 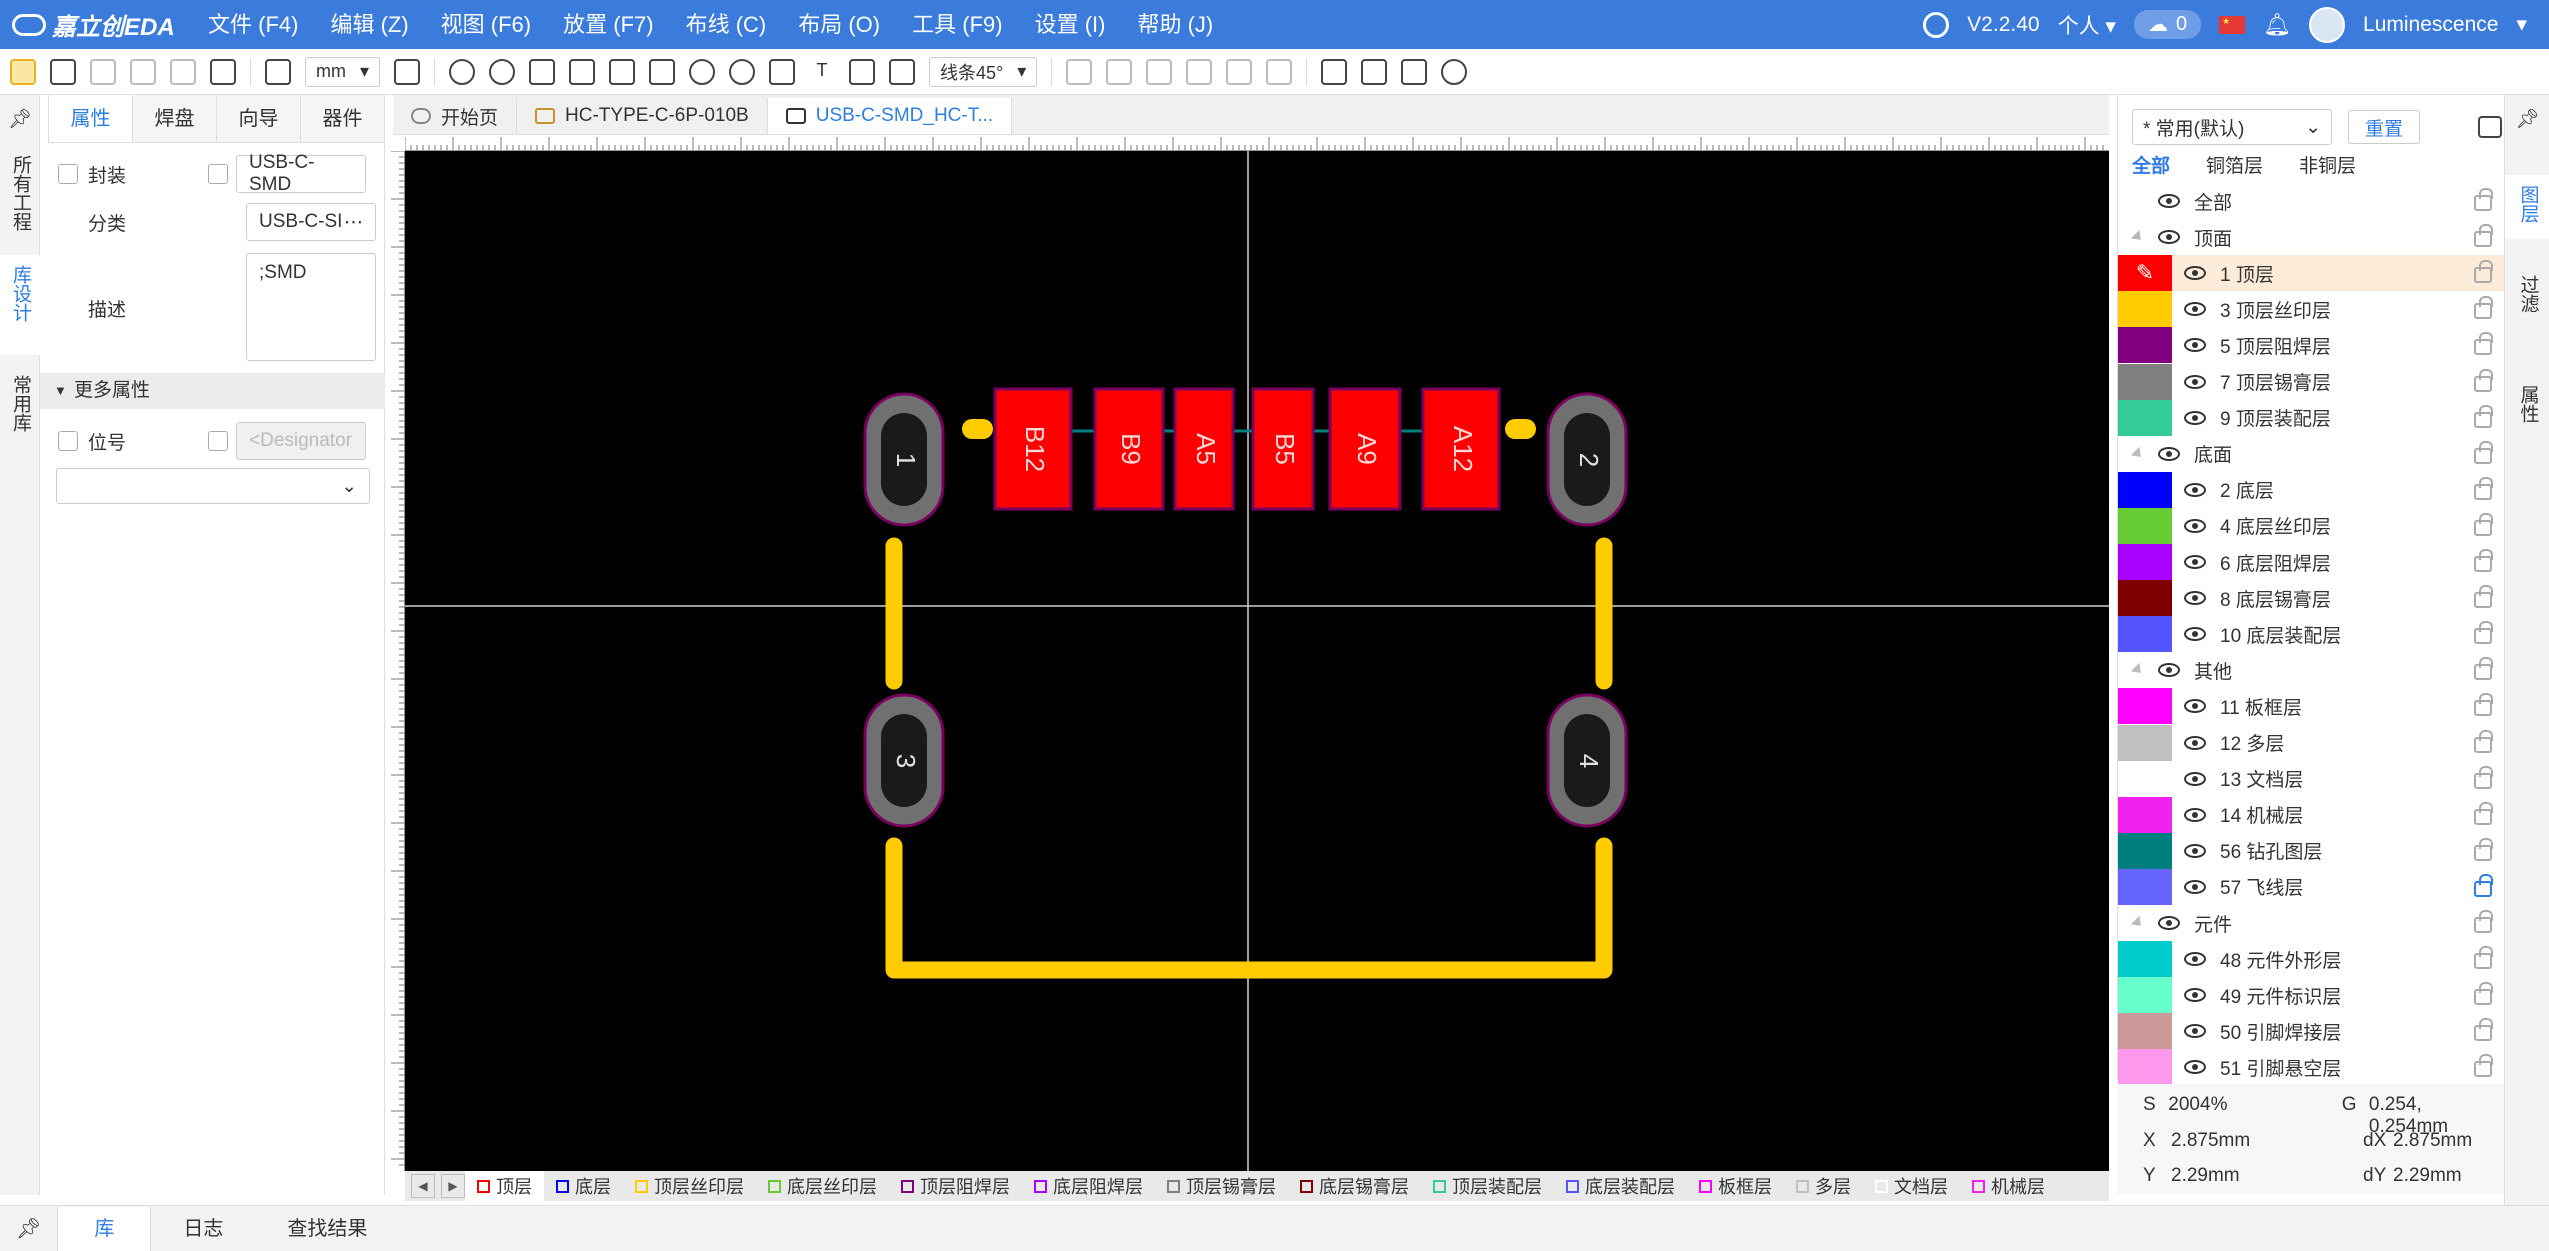 I want to click on distribute-icon, so click(x=1119, y=71).